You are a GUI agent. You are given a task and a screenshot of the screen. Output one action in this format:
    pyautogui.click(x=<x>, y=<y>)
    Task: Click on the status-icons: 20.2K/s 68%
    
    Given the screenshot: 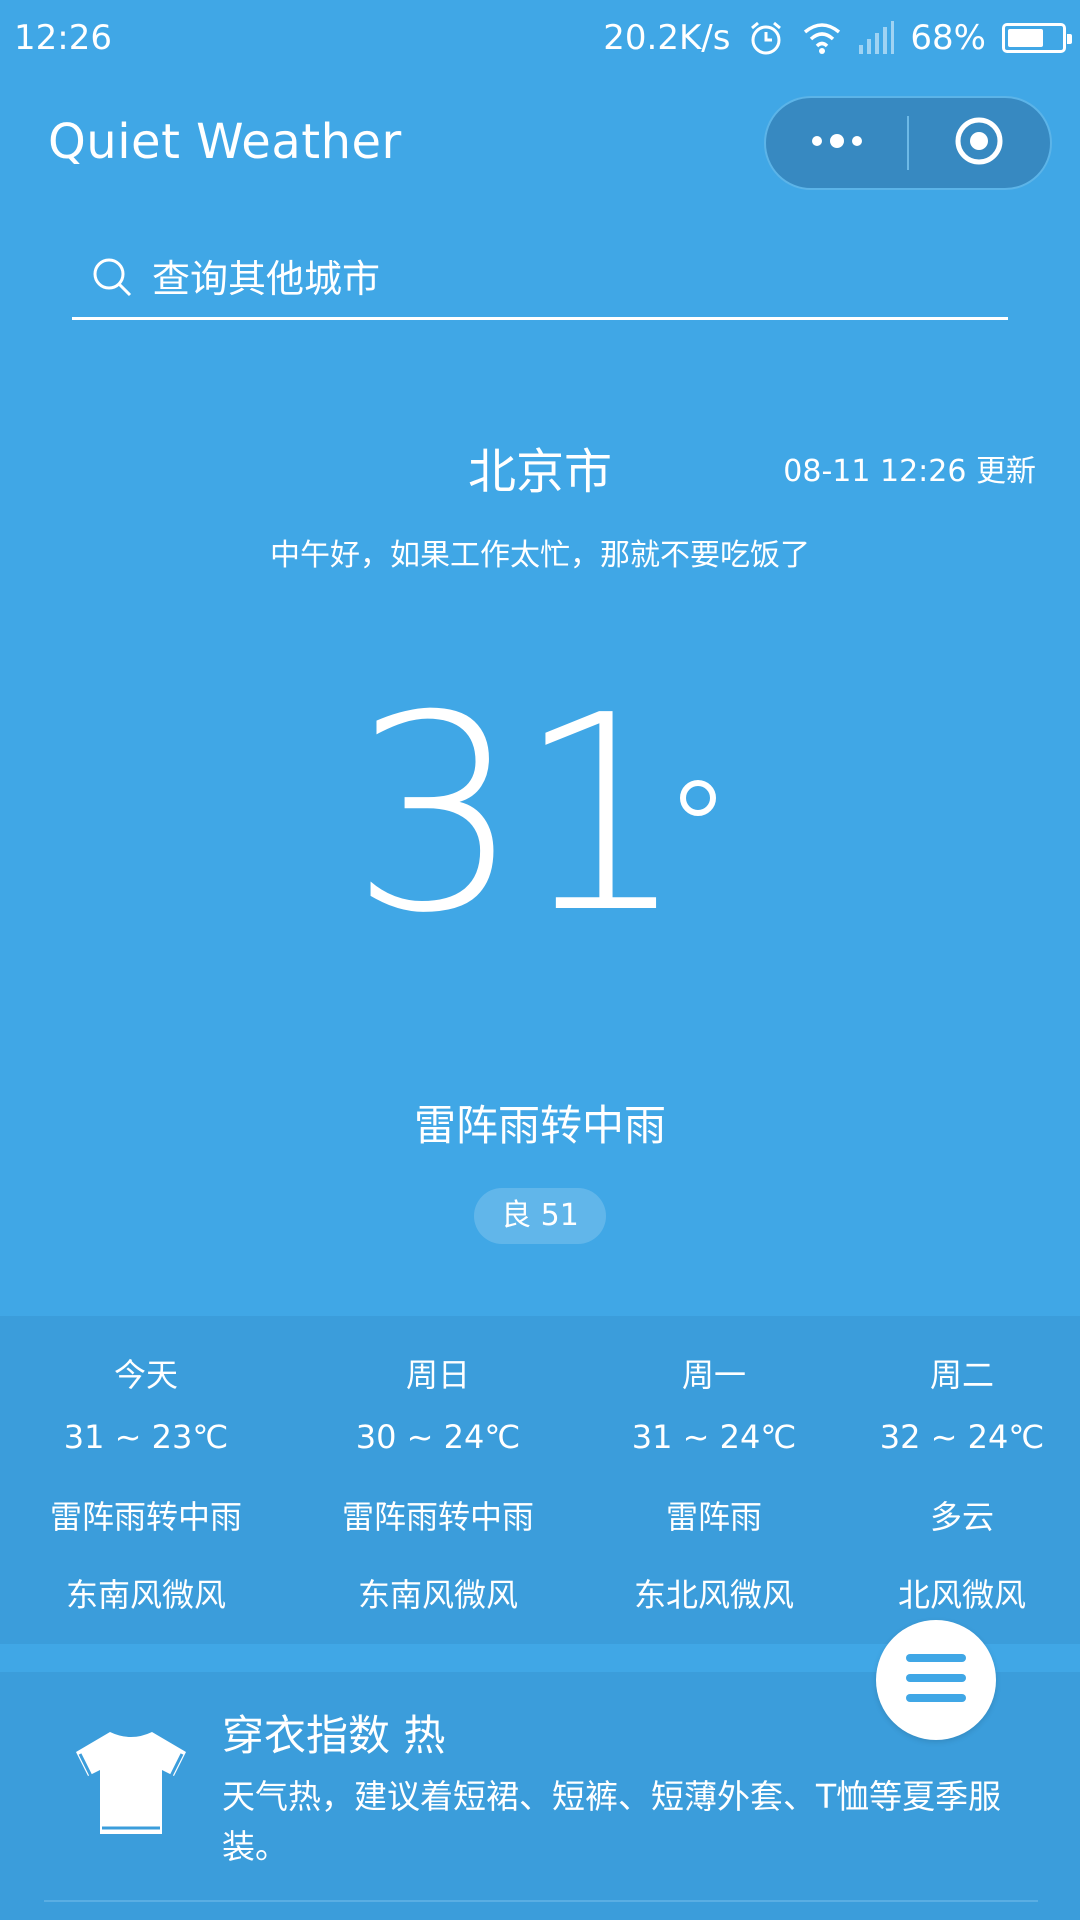 What is the action you would take?
    pyautogui.click(x=837, y=38)
    